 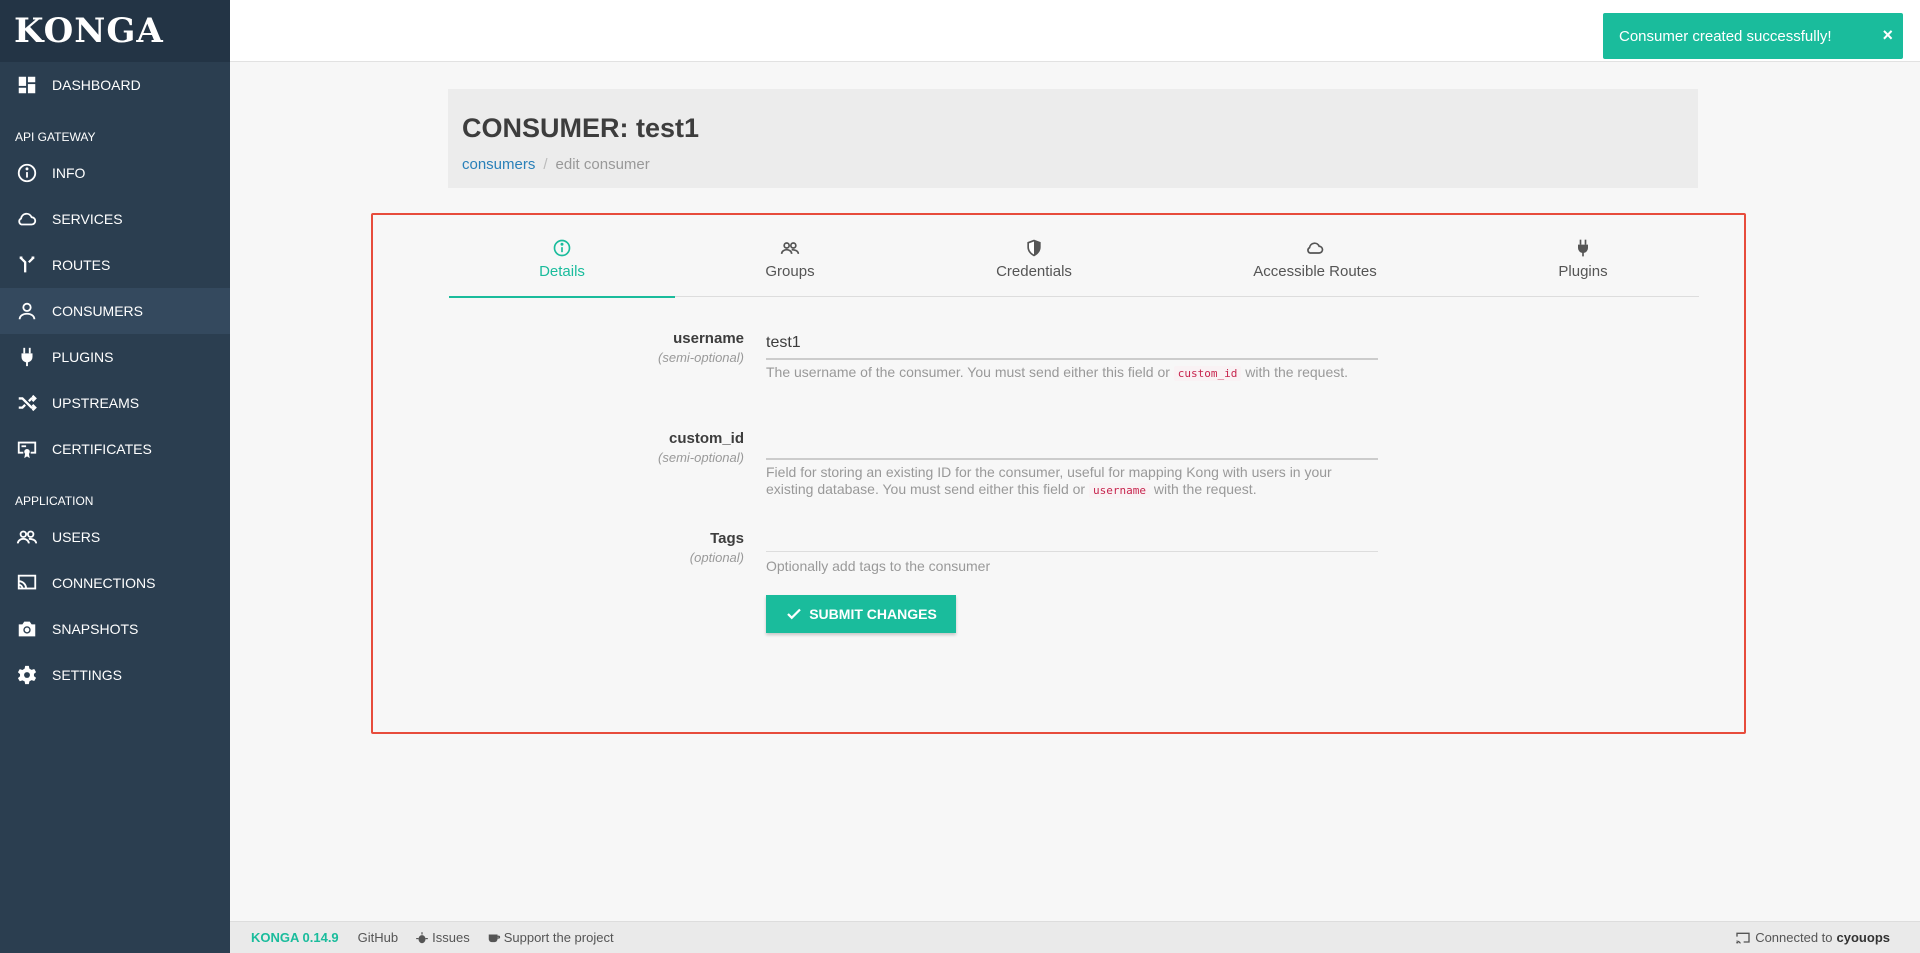 What do you see at coordinates (96, 85) in the screenshot?
I see `sidebar-item-label: DASHBOARD` at bounding box center [96, 85].